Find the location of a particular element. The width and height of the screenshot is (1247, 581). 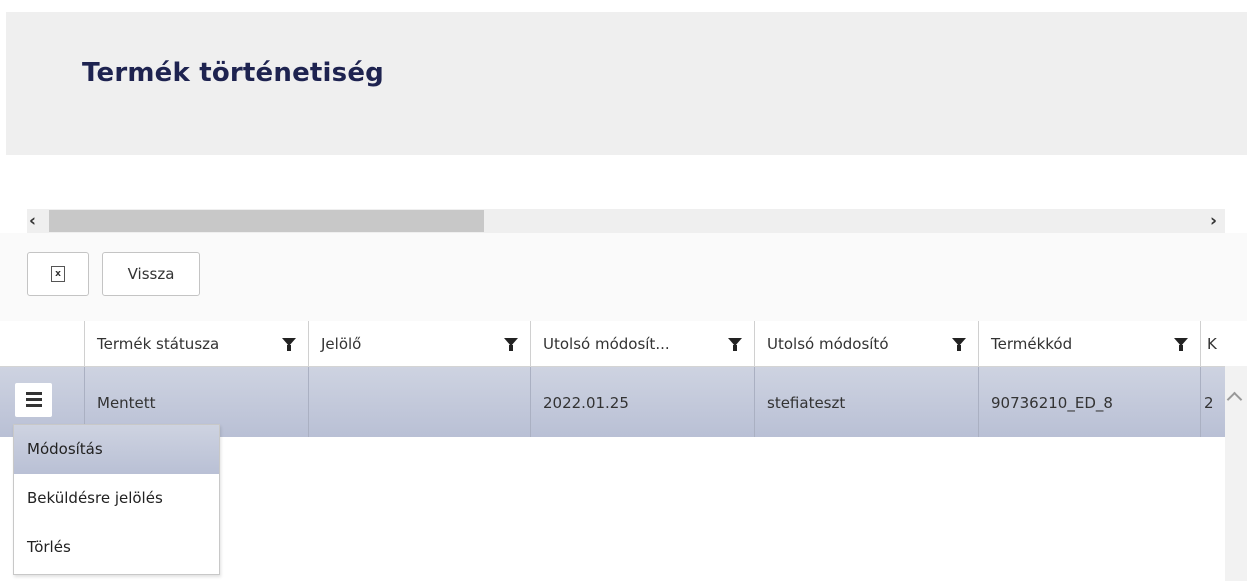

row-context-menu: Módosítás Beküldésre jelölés Törlés is located at coordinates (116, 499).